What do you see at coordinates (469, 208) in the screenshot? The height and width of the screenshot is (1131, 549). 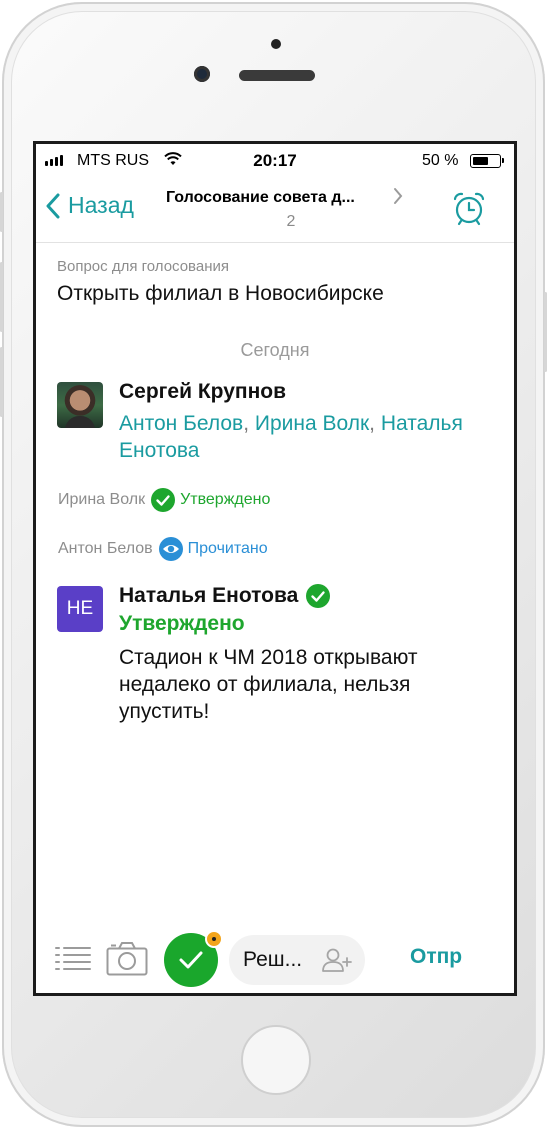 I see `alarm-clock-icon` at bounding box center [469, 208].